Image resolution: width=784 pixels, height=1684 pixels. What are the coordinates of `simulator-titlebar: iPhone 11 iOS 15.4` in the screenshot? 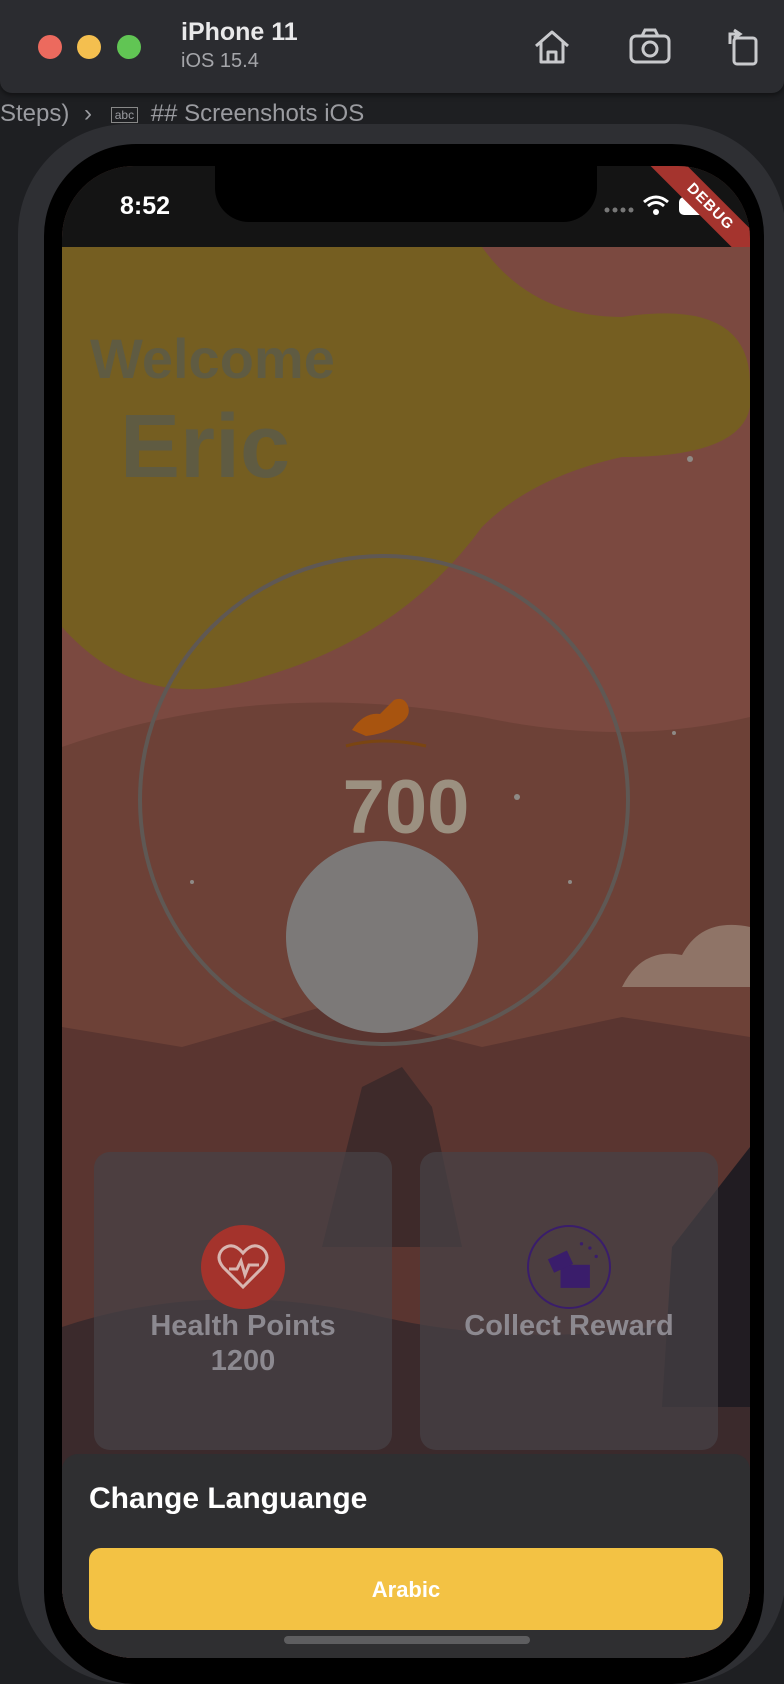 It's located at (392, 46).